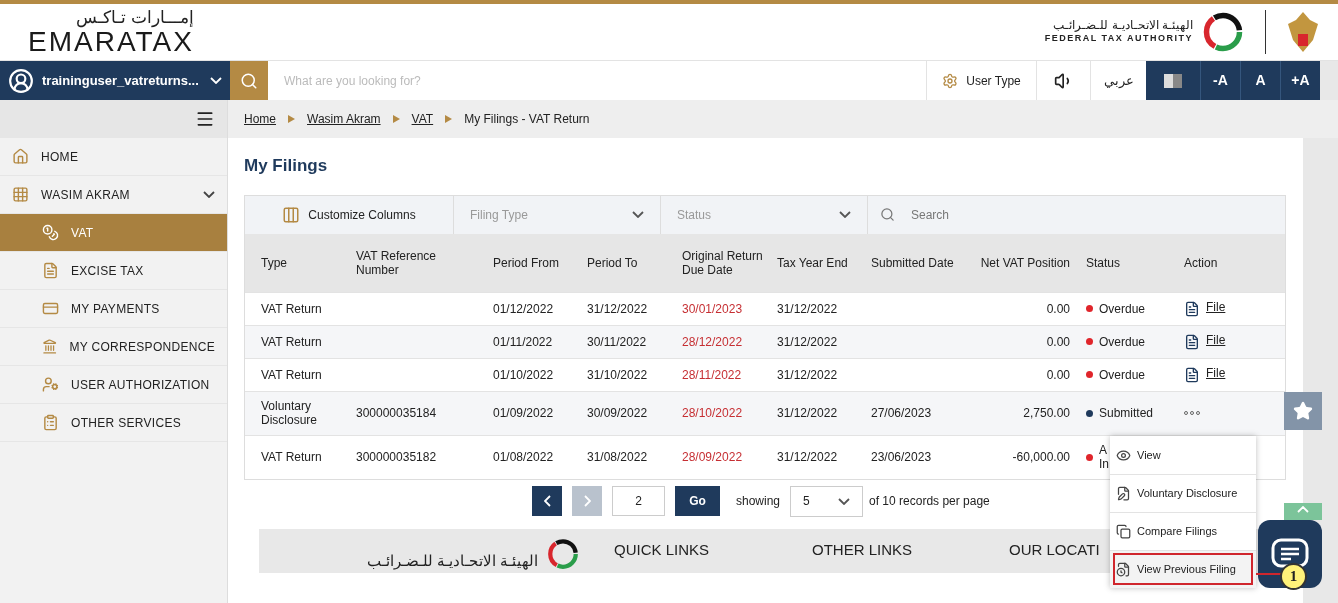 The image size is (1338, 603). I want to click on customize-columns-button: Customize Columns, so click(349, 214).